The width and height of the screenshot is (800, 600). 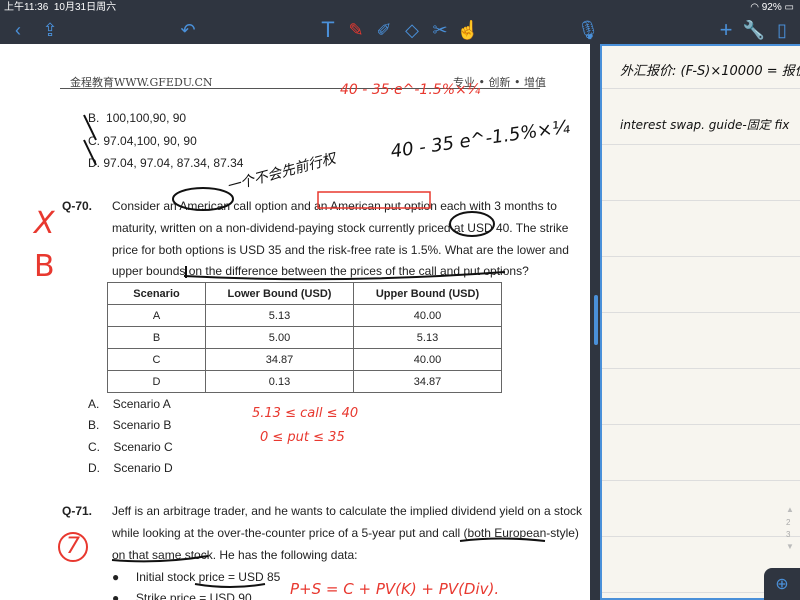 What do you see at coordinates (384, 30) in the screenshot?
I see `highlighter-icon: ✐` at bounding box center [384, 30].